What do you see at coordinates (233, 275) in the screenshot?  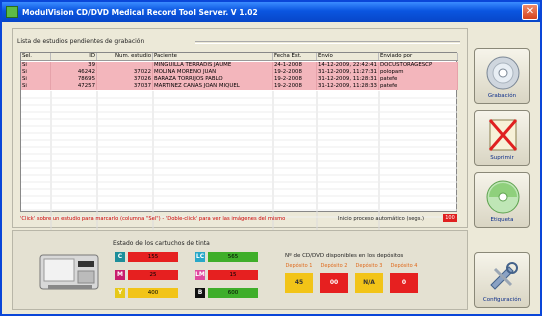 I see `ink-level: 15` at bounding box center [233, 275].